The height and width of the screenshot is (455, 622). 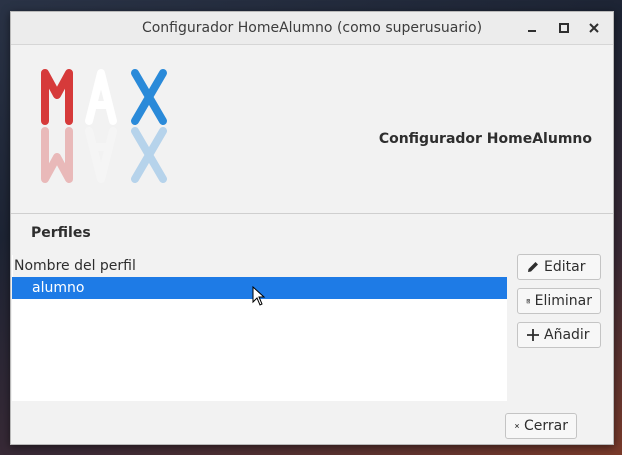 What do you see at coordinates (565, 267) in the screenshot?
I see `edit-button-label: Editar` at bounding box center [565, 267].